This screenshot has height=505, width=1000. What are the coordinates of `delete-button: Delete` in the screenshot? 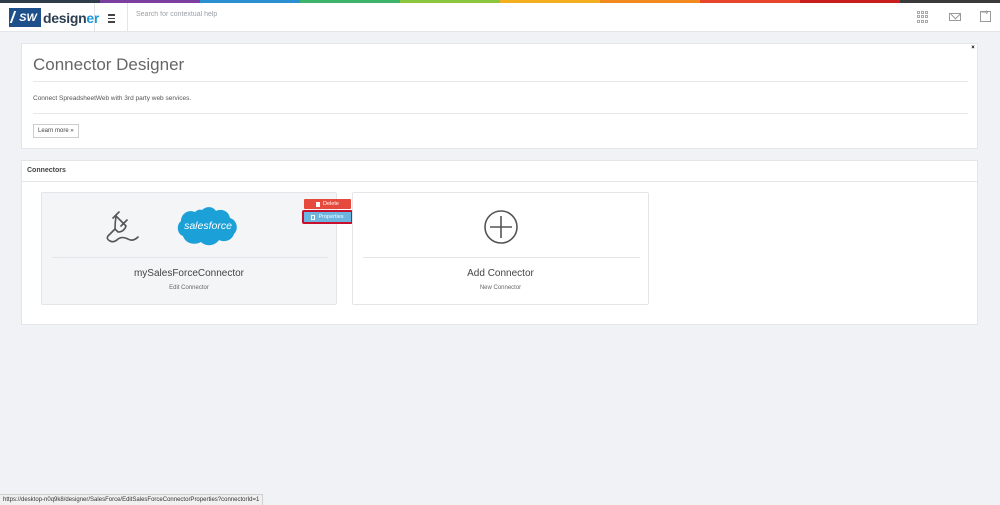 It's located at (327, 204).